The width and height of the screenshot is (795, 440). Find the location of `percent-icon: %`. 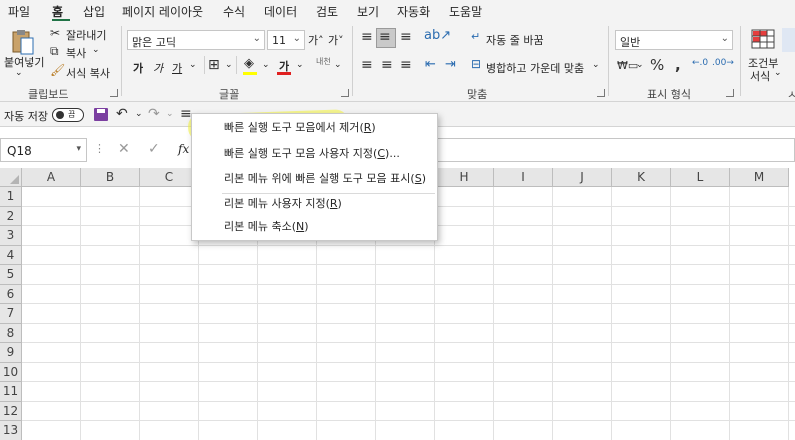

percent-icon: % is located at coordinates (657, 65).